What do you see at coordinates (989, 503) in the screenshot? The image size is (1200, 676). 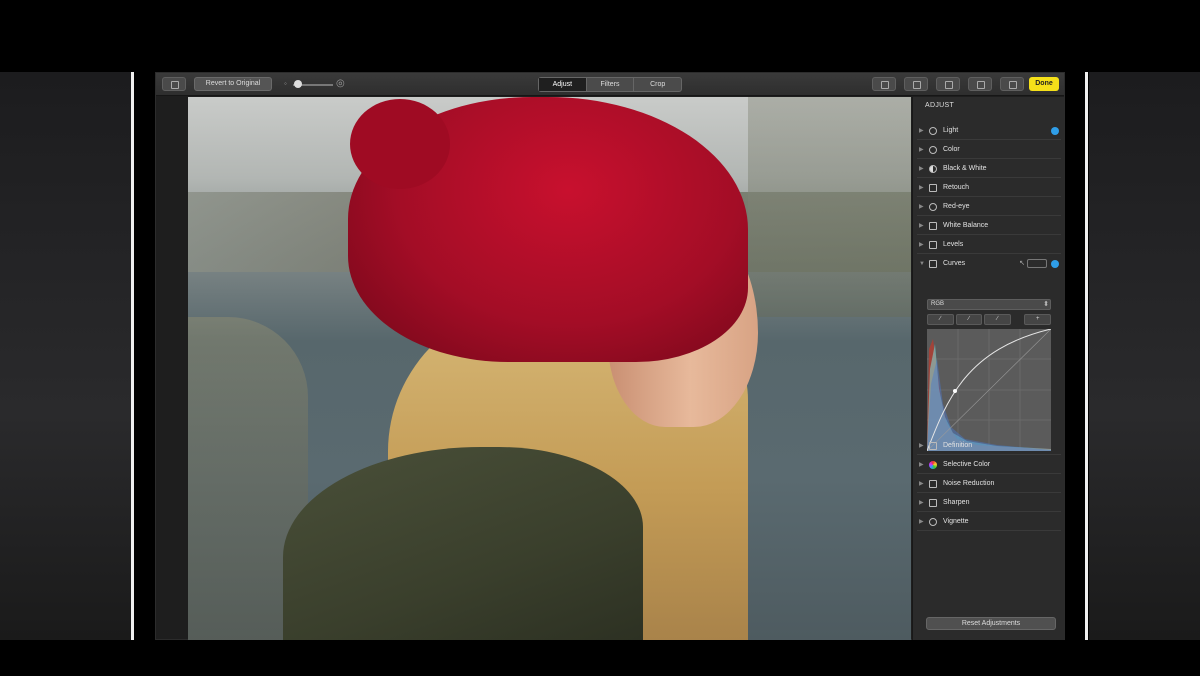 I see `adjustment-sharpen: ▶ Sharpen` at bounding box center [989, 503].